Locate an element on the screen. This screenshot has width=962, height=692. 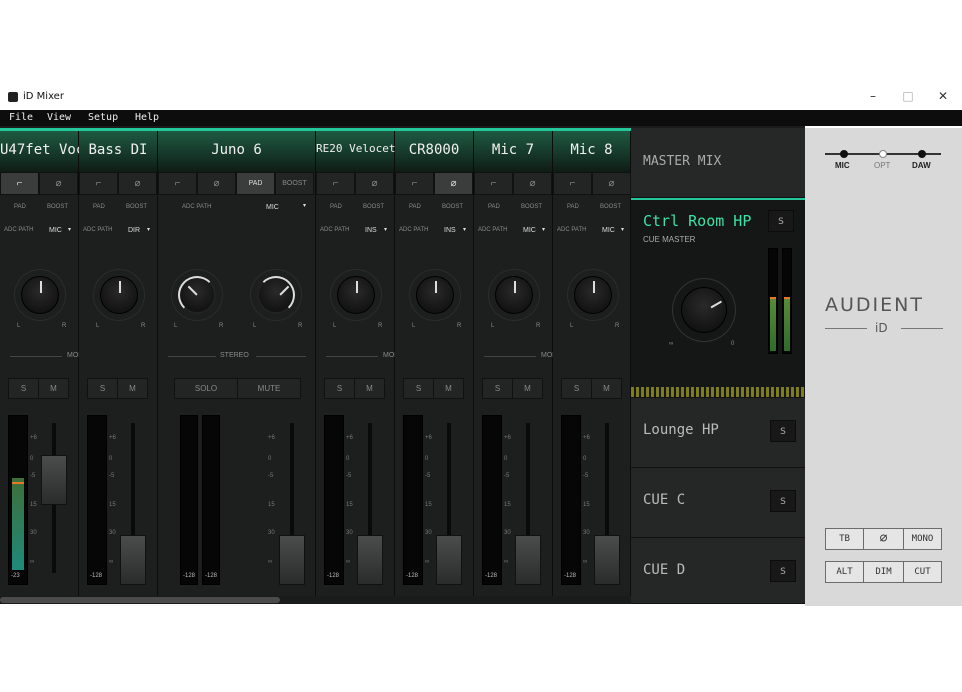
cue-c-solo-button: S is located at coordinates (783, 501).